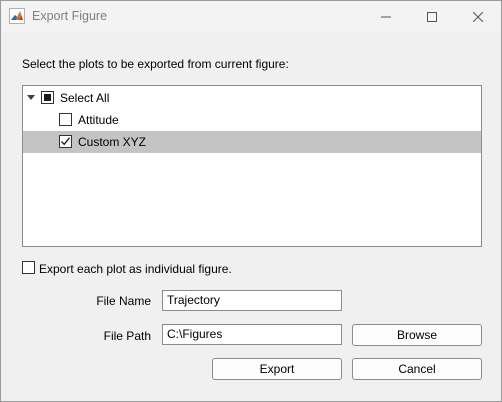 This screenshot has height=402, width=502. Describe the element at coordinates (112, 142) in the screenshot. I see `custom-xyz-label: Custom XYZ` at that location.